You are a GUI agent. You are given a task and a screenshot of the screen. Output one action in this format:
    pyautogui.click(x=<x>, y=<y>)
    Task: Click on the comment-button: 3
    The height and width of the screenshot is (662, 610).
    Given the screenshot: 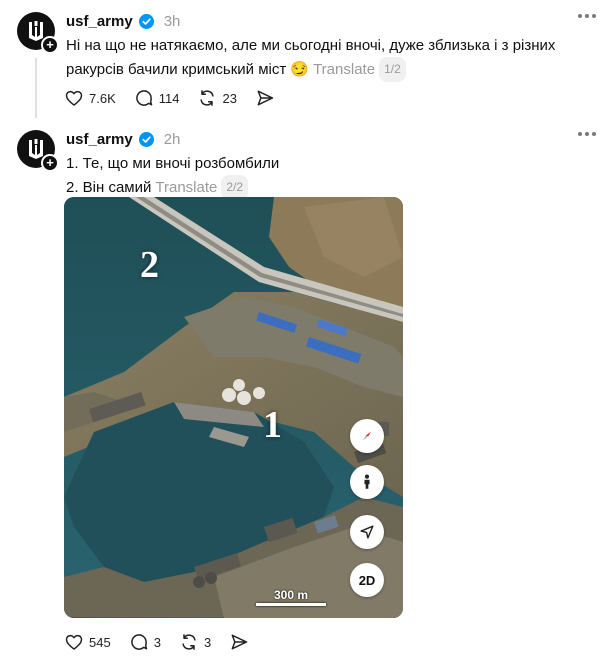 What is the action you would take?
    pyautogui.click(x=145, y=642)
    